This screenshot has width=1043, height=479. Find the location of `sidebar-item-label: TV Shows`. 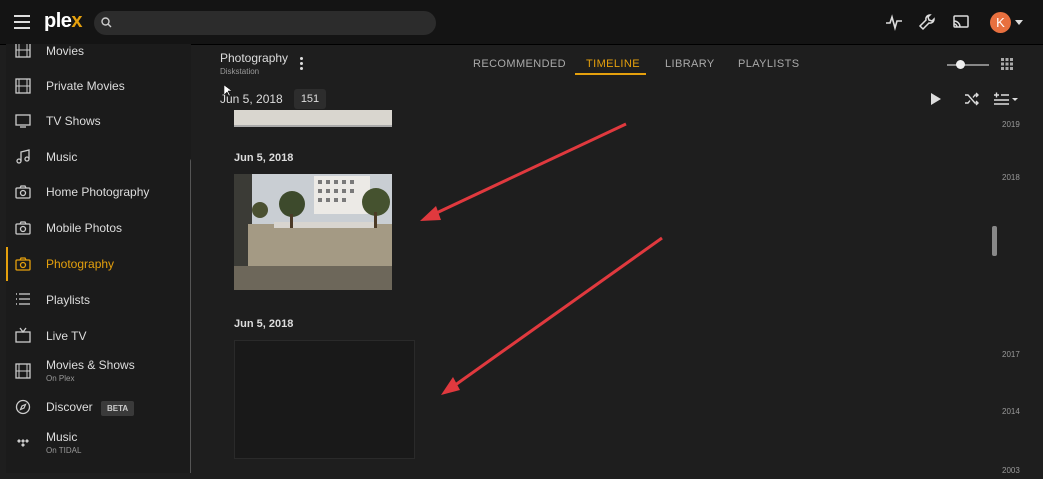

sidebar-item-label: TV Shows is located at coordinates (73, 121).